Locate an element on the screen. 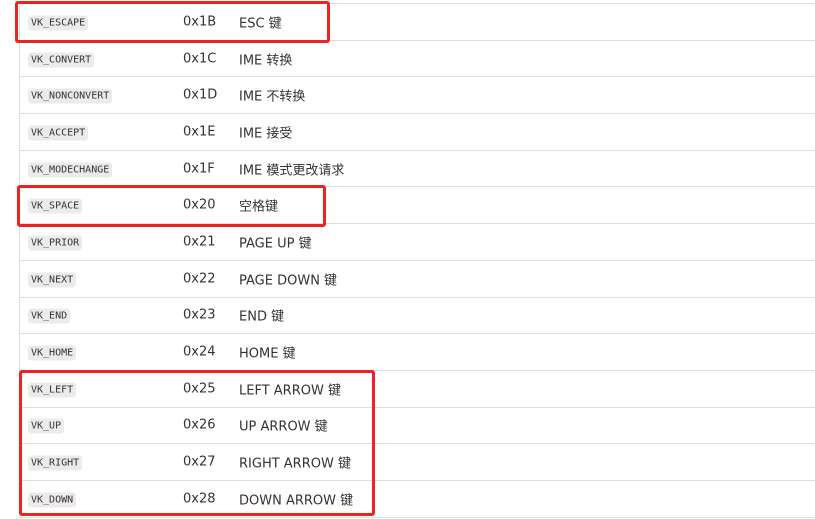 The width and height of the screenshot is (815, 519). highlight-box-arrows is located at coordinates (197, 443).